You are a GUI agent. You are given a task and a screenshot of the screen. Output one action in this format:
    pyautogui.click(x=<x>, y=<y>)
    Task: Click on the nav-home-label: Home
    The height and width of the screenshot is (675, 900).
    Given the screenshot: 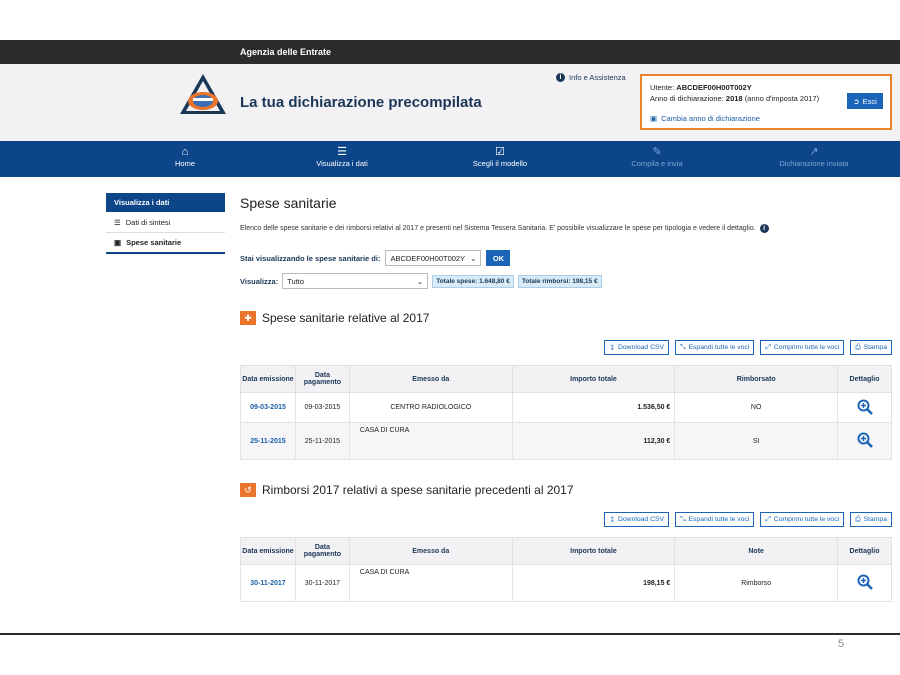 What is the action you would take?
    pyautogui.click(x=184, y=163)
    